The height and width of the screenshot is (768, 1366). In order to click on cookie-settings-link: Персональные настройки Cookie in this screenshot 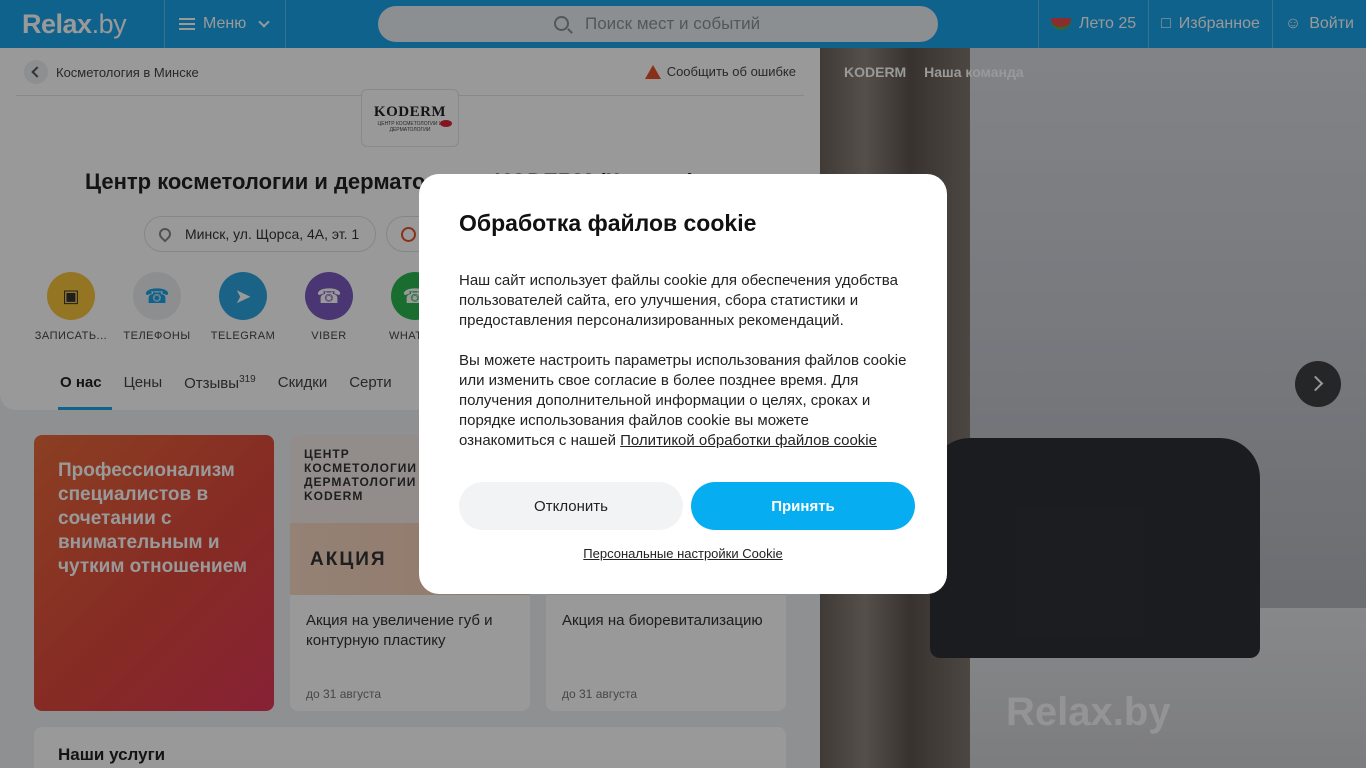, I will do `click(683, 553)`.